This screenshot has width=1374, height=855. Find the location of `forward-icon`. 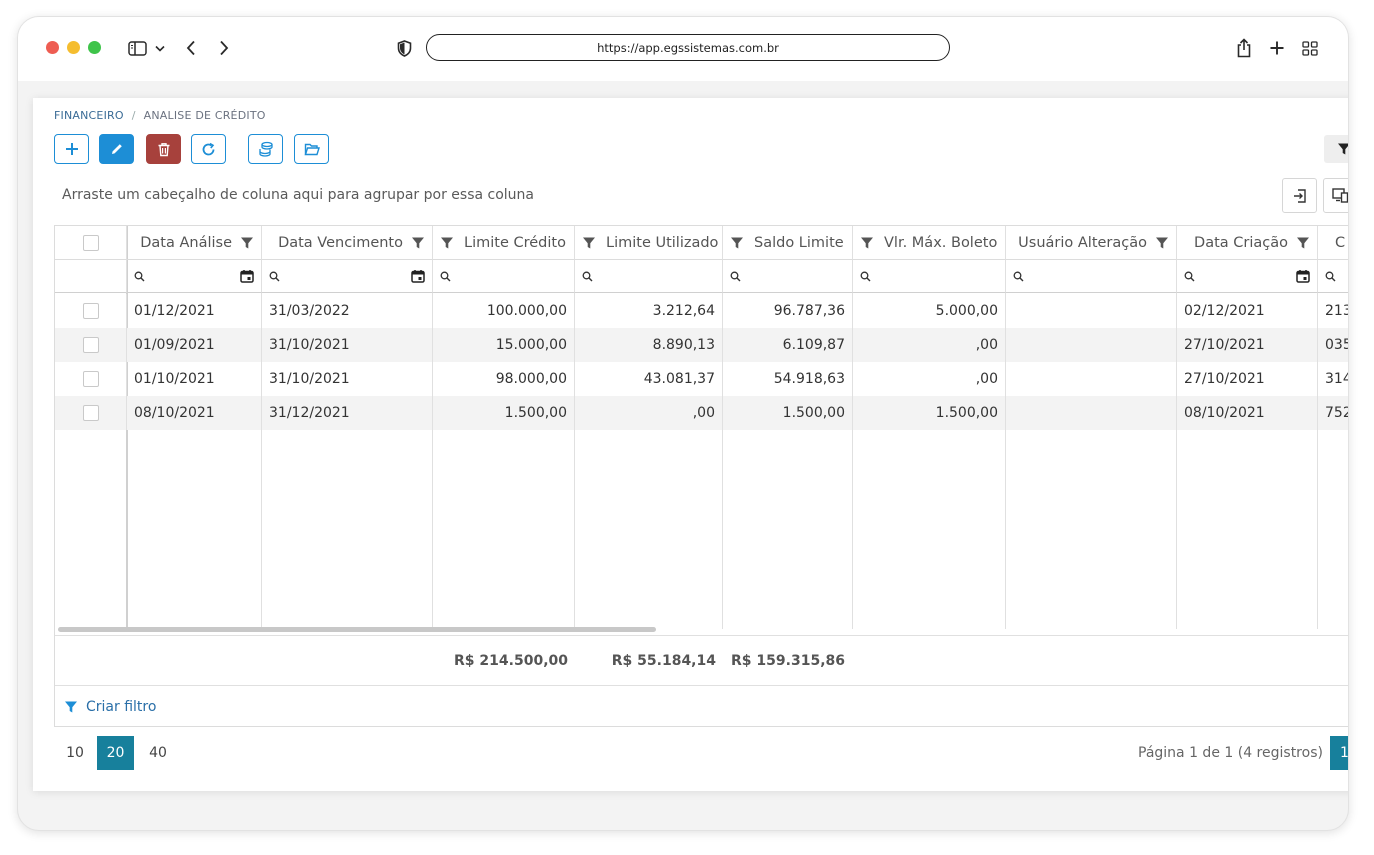

forward-icon is located at coordinates (224, 48).